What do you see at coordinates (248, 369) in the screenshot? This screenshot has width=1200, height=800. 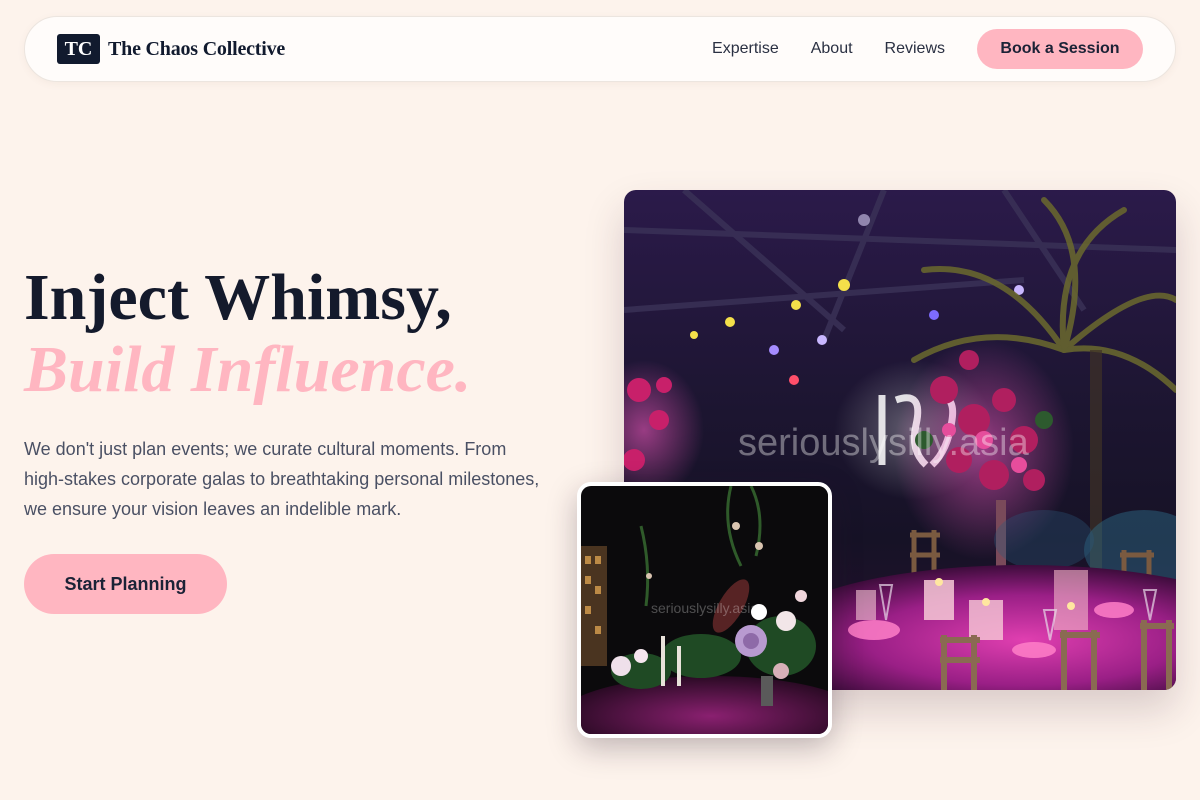 I see `hero-headline-line2: Build Influence.` at bounding box center [248, 369].